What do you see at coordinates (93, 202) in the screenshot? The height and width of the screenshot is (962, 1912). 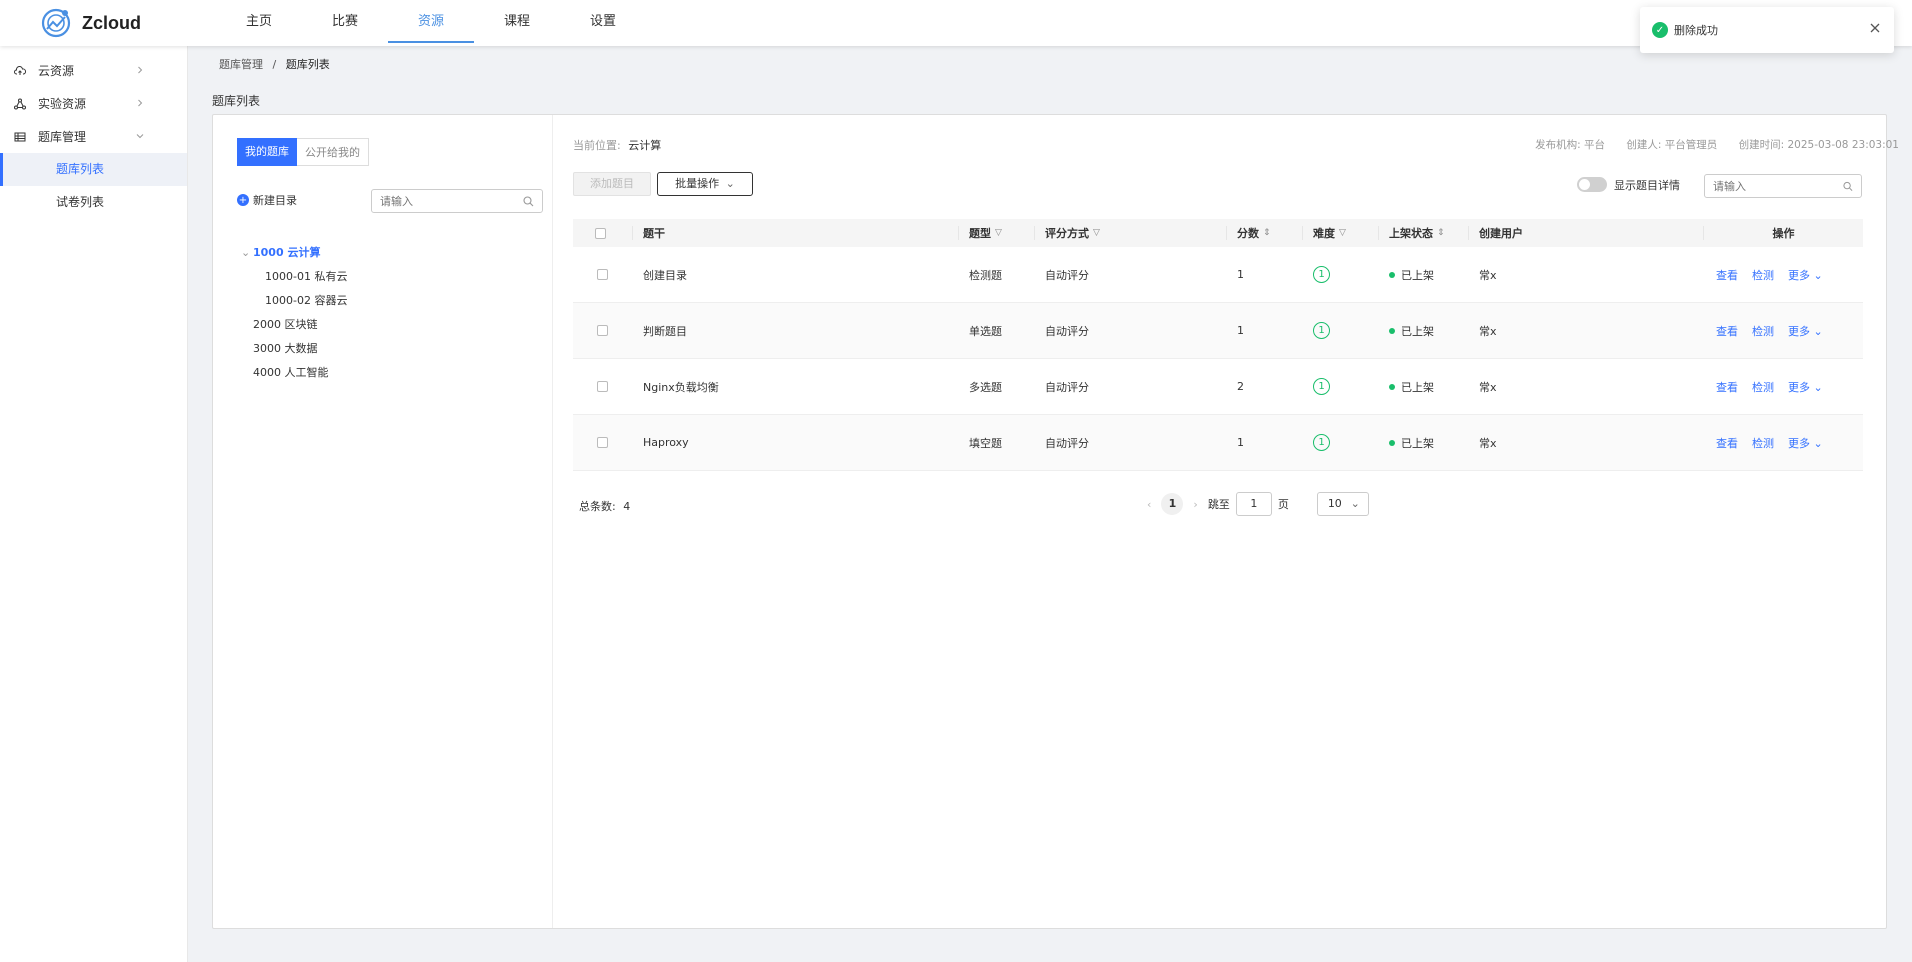 I see `sidebar-item-paper-list: 试卷列表` at bounding box center [93, 202].